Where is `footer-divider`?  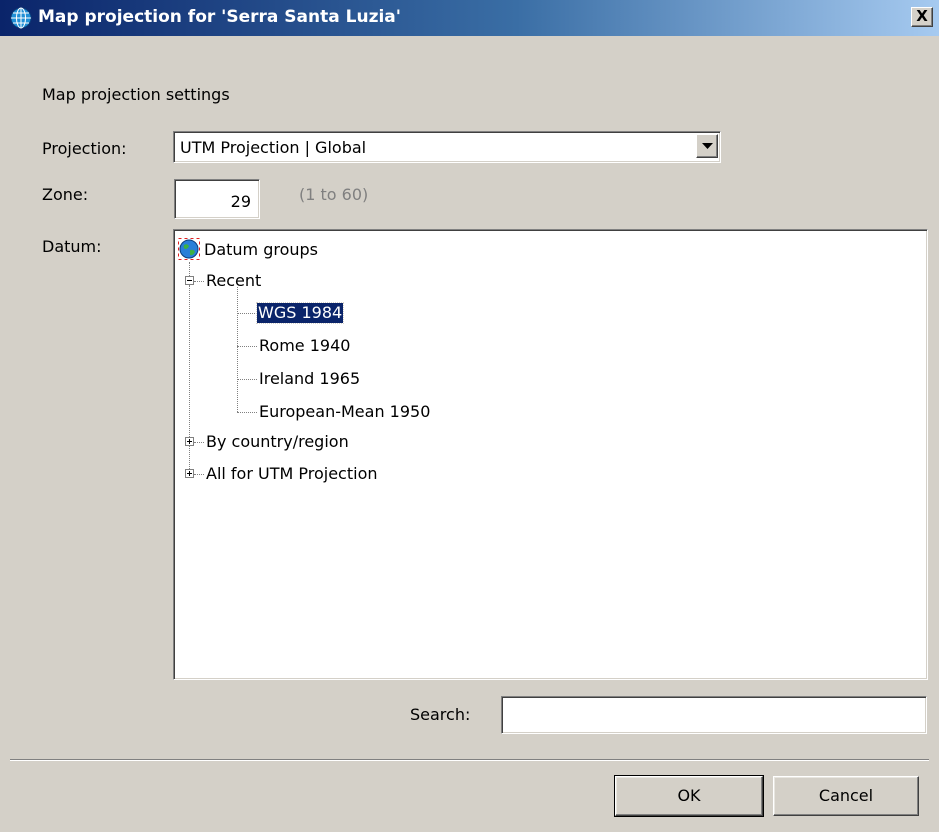 footer-divider is located at coordinates (469, 760).